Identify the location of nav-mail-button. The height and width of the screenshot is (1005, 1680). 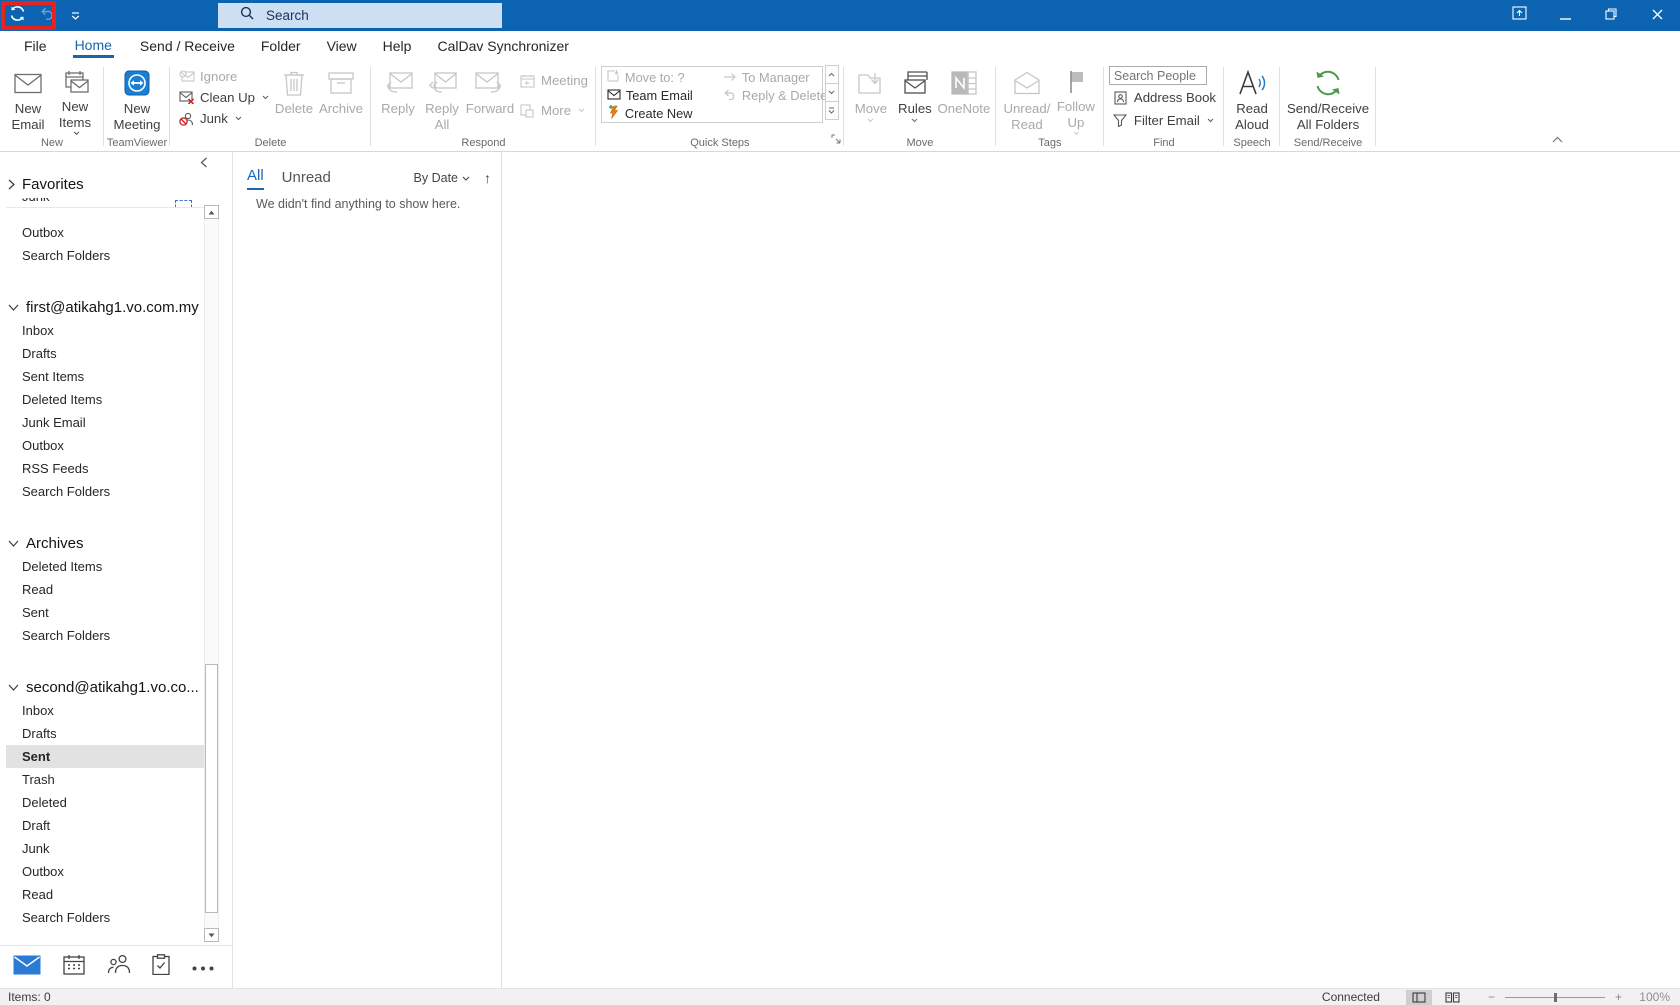
(27, 967).